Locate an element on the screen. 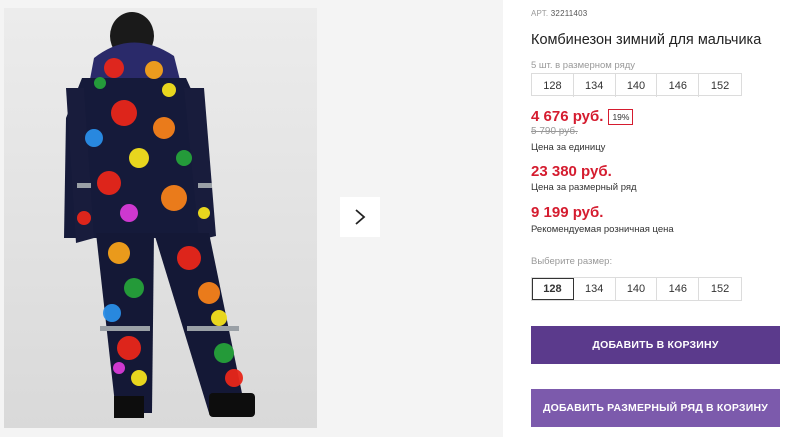 Image resolution: width=800 pixels, height=437 pixels. size-option-152: 152 is located at coordinates (720, 289).